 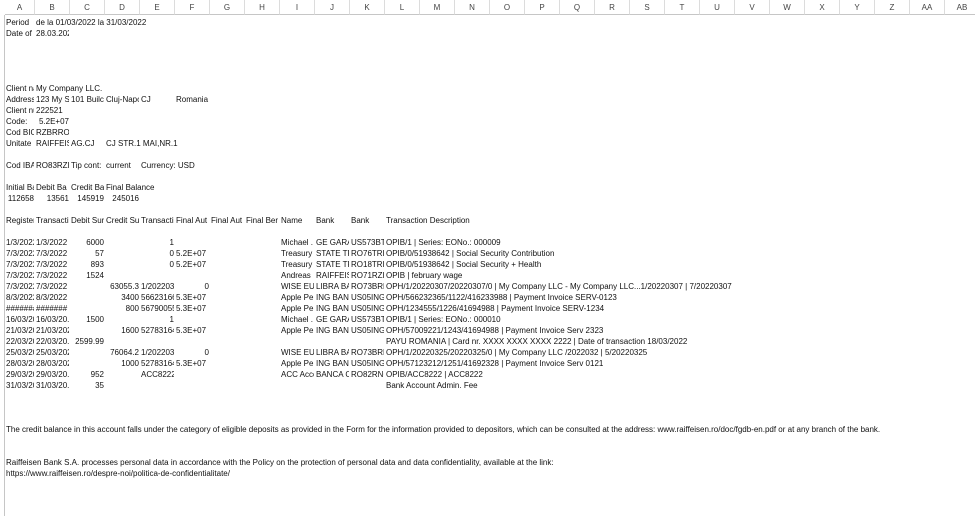 I want to click on cell: 25/03/2022, so click(x=52, y=352).